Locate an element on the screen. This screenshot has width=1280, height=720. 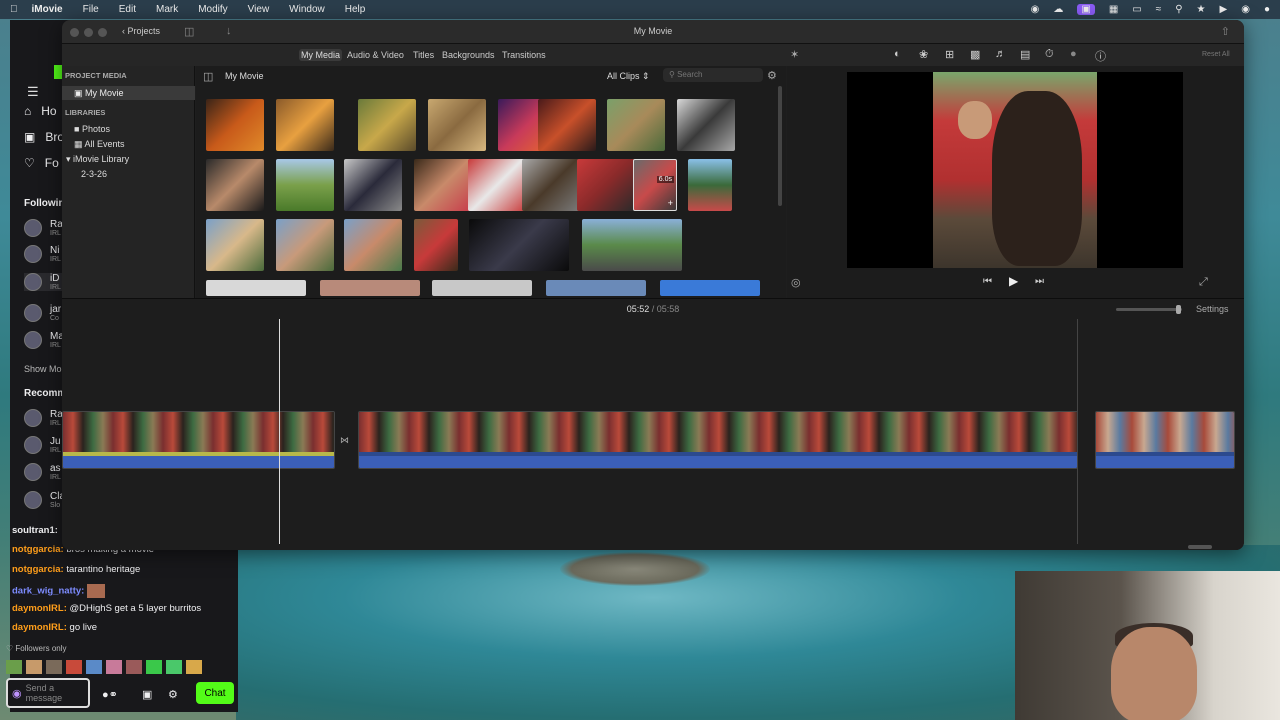
bits-icon: ●⚭ is located at coordinates (110, 694).